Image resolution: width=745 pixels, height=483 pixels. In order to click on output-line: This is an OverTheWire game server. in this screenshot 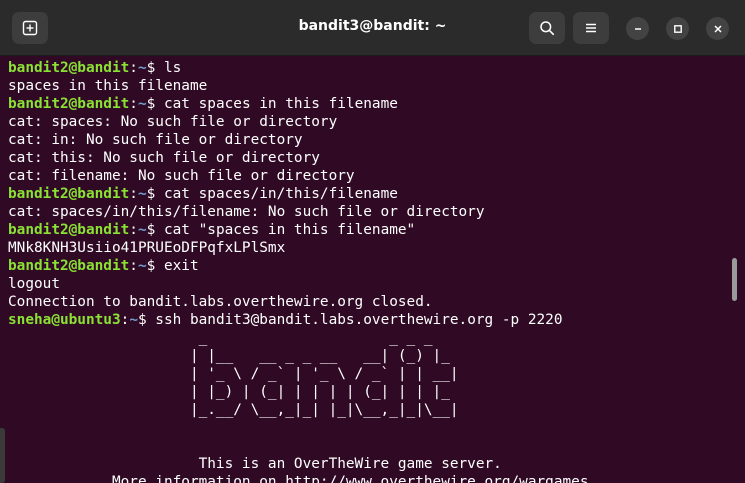, I will do `click(255, 464)`.